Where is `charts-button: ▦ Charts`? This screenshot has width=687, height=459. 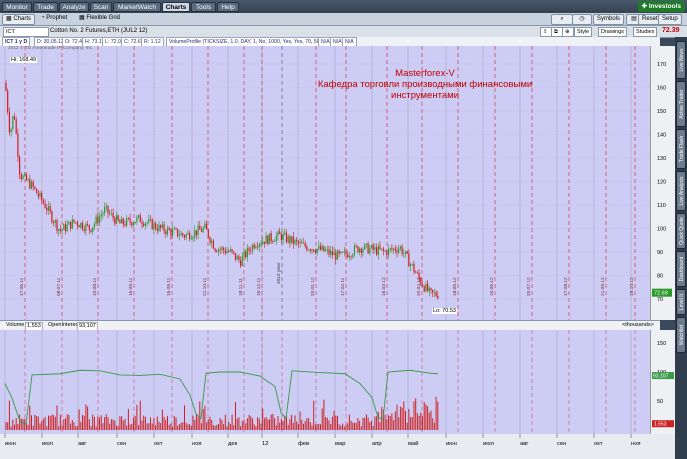 charts-button: ▦ Charts is located at coordinates (19, 19).